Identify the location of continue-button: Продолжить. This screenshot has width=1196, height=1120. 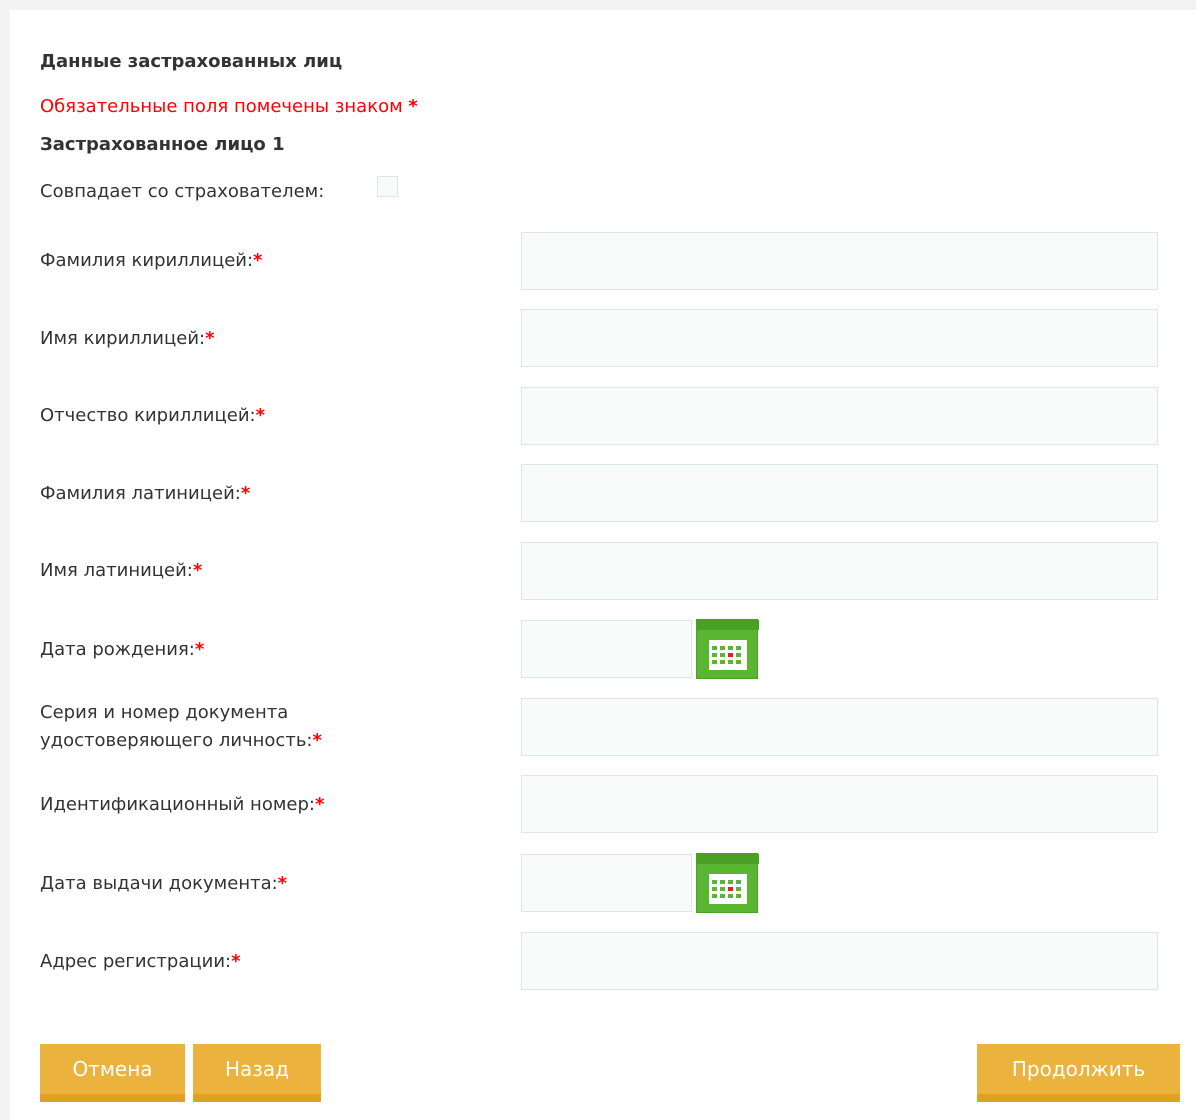
(1078, 1073).